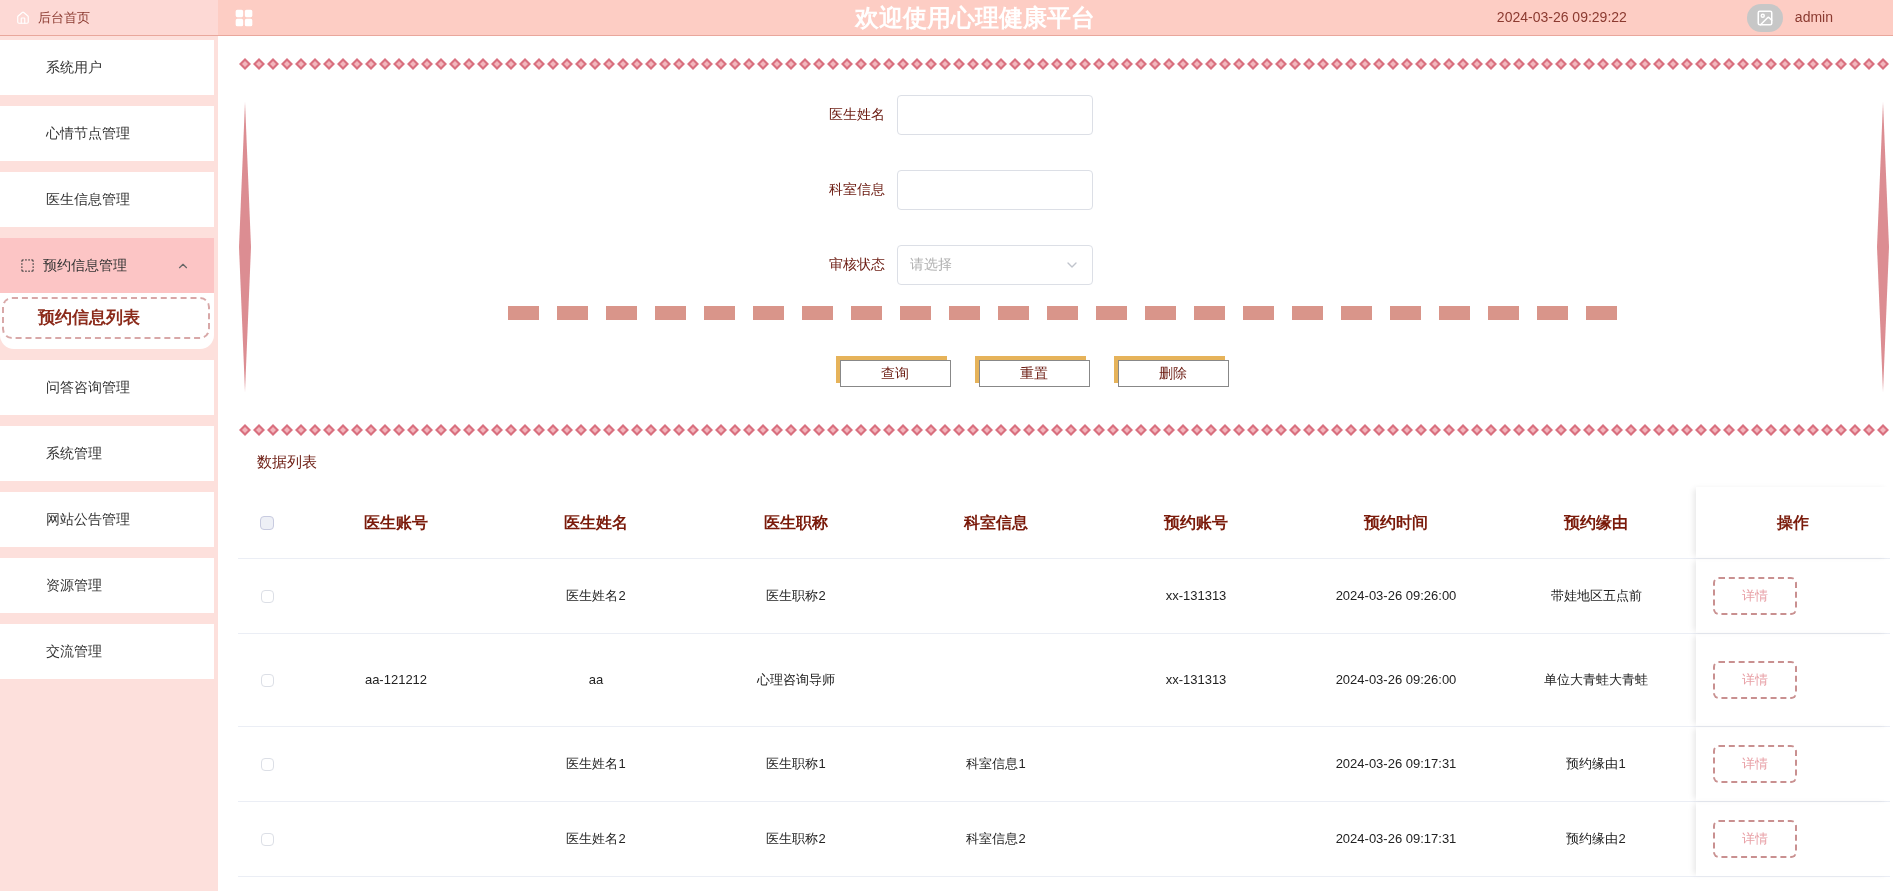  Describe the element at coordinates (107, 387) in the screenshot. I see `sidebar-item: 问答咨询管理` at that location.